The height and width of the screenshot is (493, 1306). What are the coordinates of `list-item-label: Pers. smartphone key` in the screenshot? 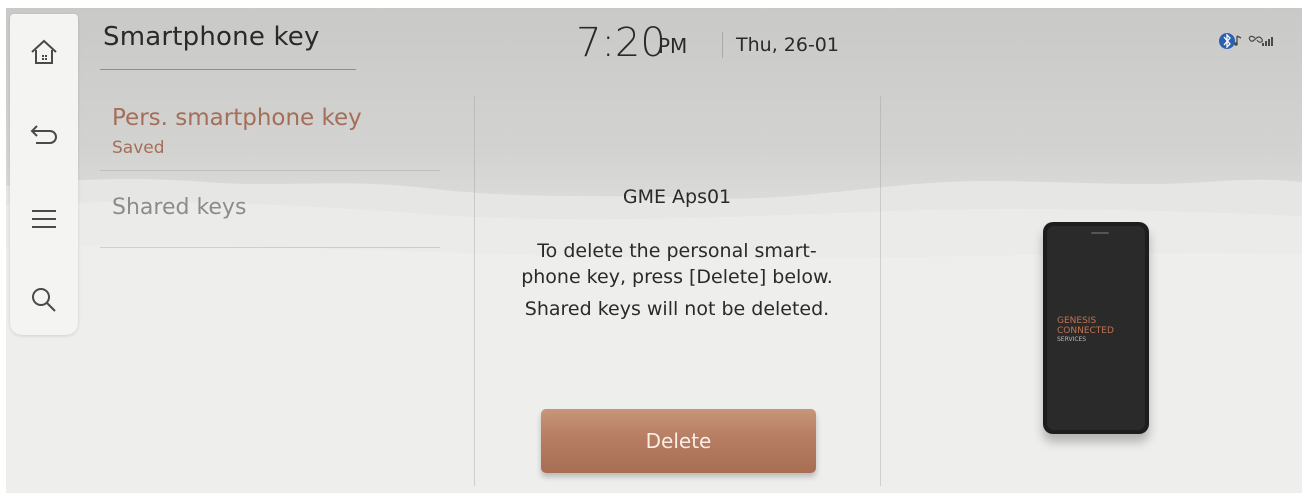 It's located at (237, 118).